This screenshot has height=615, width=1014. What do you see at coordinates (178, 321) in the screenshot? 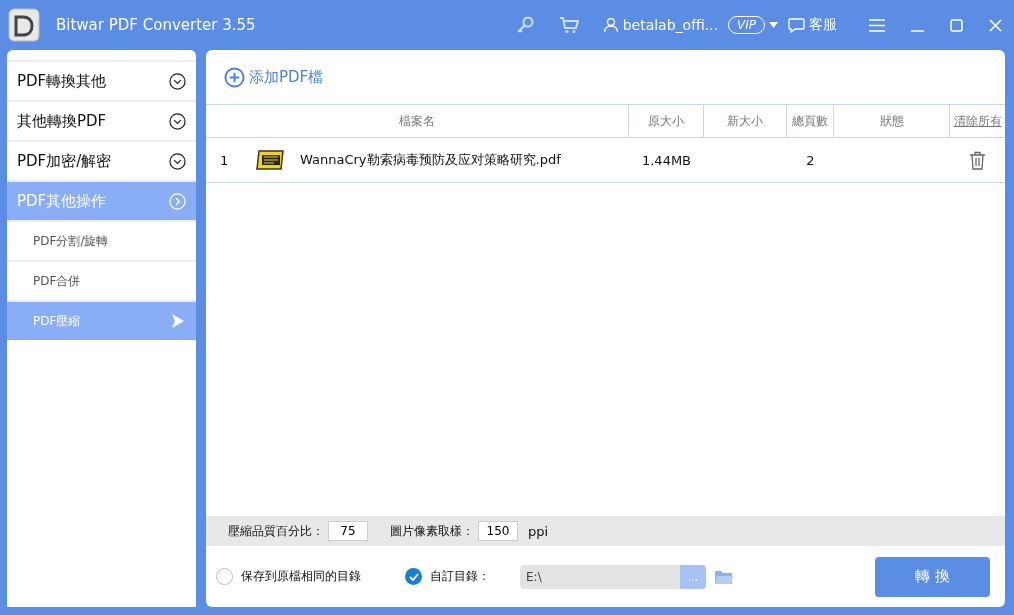
I see `arrow-right-icon` at bounding box center [178, 321].